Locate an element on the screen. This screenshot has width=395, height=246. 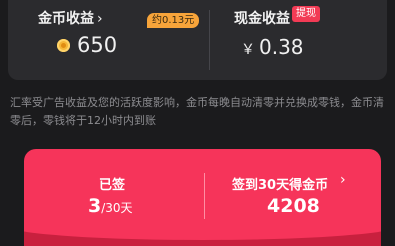
signin-reward-link: 签到30天得金币 is located at coordinates (280, 183).